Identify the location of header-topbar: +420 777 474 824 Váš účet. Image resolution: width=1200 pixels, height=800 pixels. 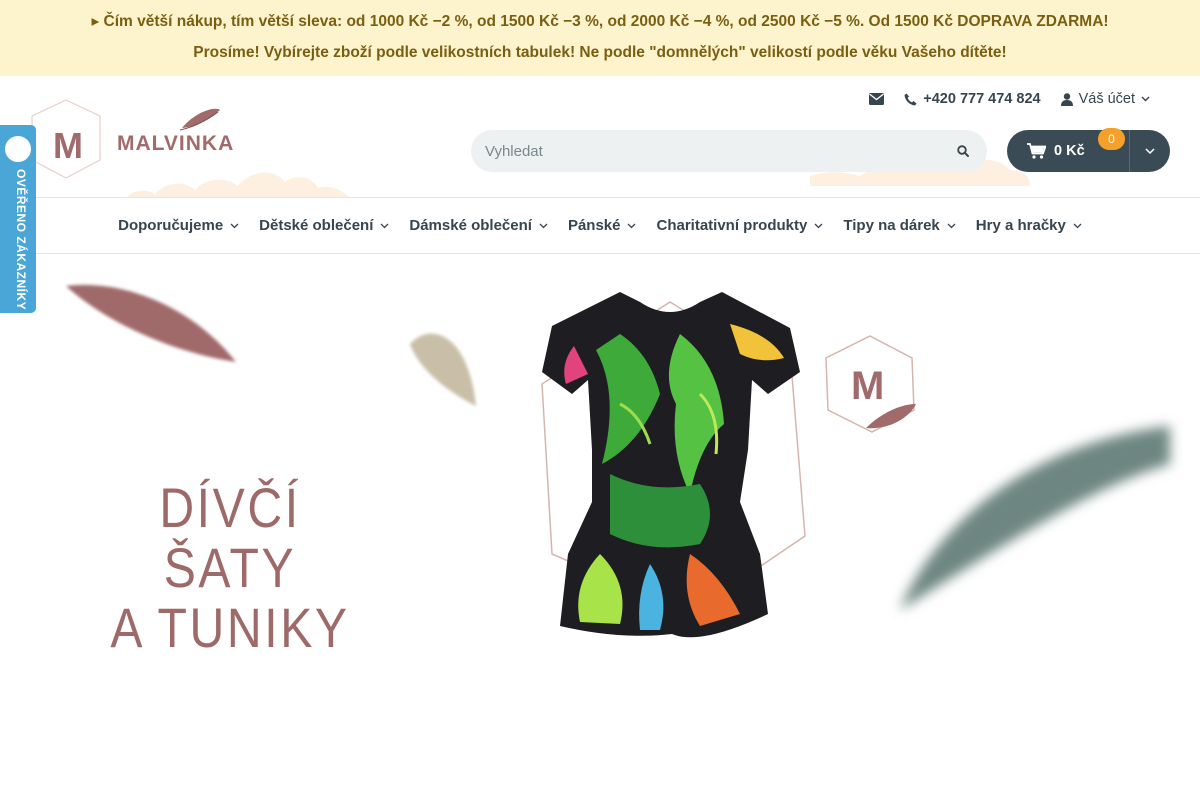
(1009, 99).